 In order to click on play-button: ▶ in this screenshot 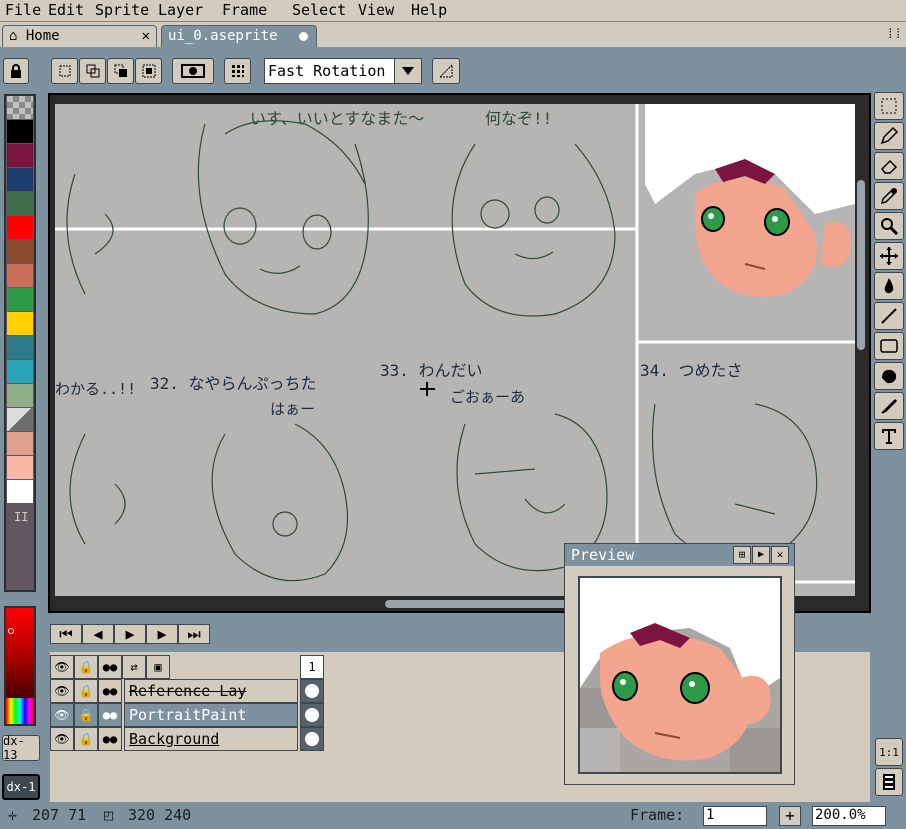, I will do `click(130, 634)`.